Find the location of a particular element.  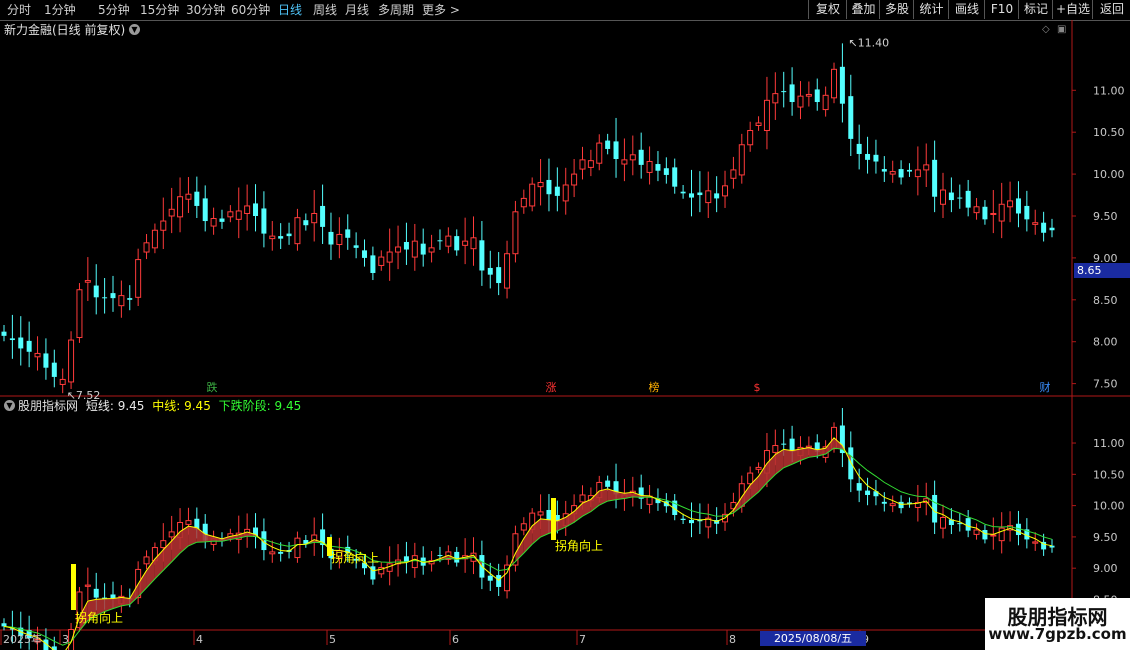

tab-15min: 15分钟 is located at coordinates (159, 10).